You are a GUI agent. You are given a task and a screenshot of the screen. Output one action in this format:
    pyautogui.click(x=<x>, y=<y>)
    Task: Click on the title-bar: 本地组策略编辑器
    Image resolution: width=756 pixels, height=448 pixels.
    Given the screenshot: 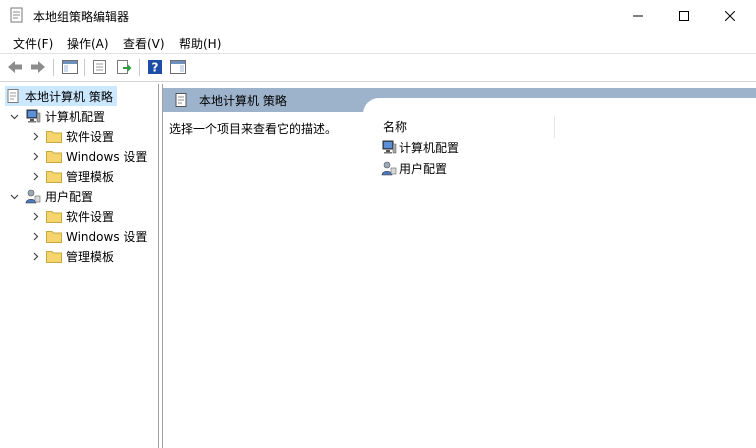 What is the action you would take?
    pyautogui.click(x=378, y=15)
    